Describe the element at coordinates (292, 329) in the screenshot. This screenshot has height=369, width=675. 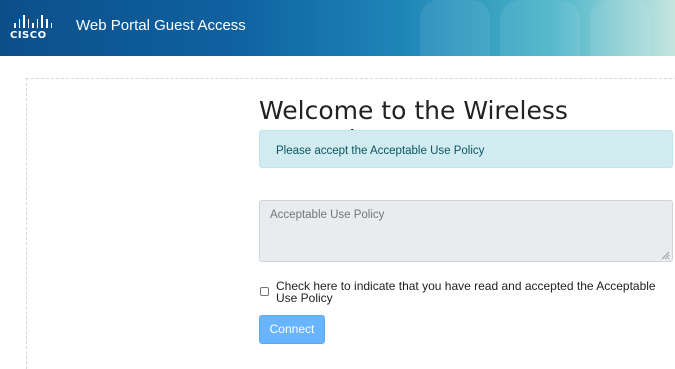
I see `connect-button: Connect` at that location.